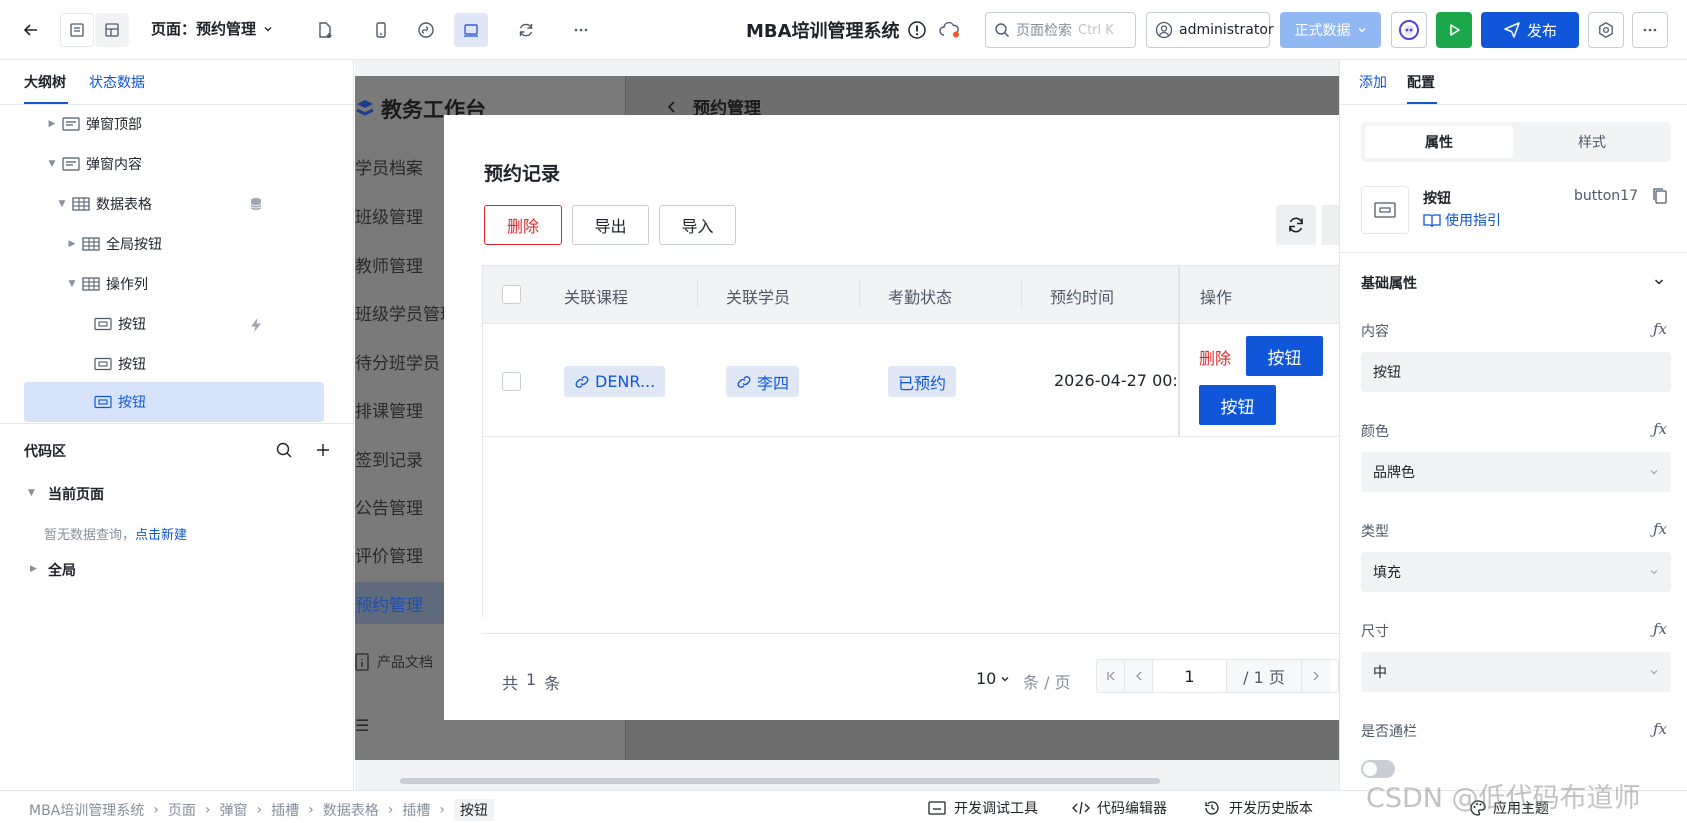 This screenshot has height=823, width=1687. Describe the element at coordinates (389, 215) in the screenshot. I see `nav-item: 班级管理` at that location.